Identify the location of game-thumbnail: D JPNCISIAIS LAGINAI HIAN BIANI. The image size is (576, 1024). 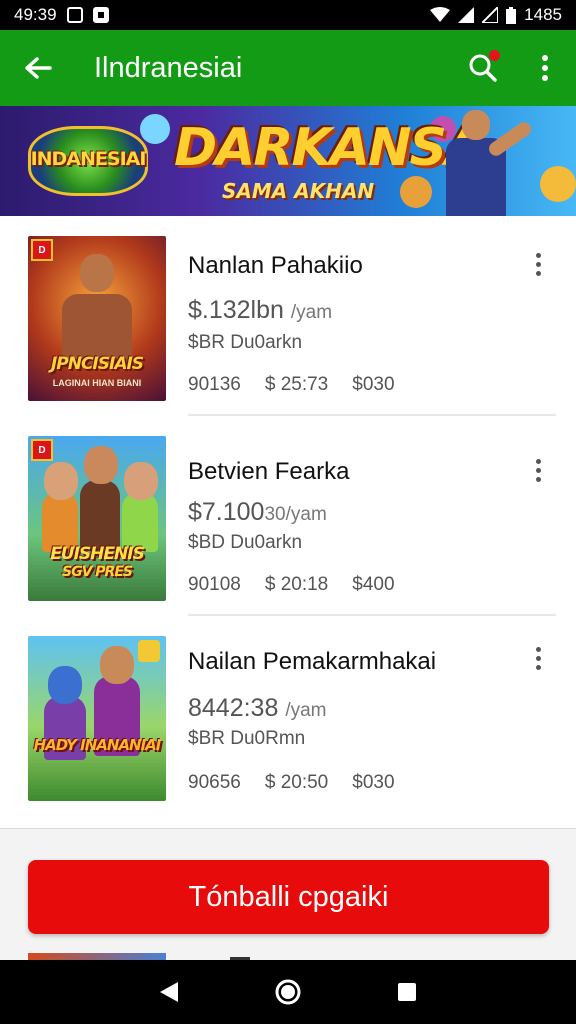
(97, 318).